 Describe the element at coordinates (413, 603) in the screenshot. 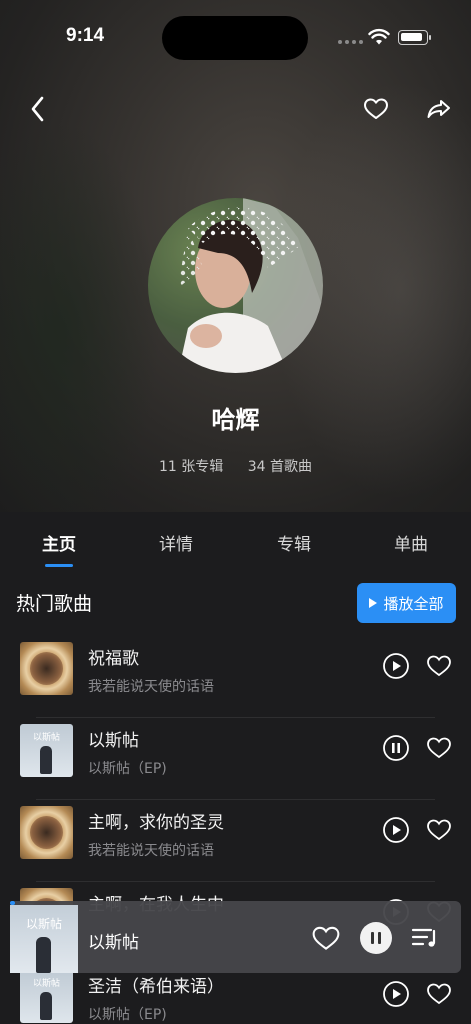

I see `play-all-label: 播放全部` at that location.